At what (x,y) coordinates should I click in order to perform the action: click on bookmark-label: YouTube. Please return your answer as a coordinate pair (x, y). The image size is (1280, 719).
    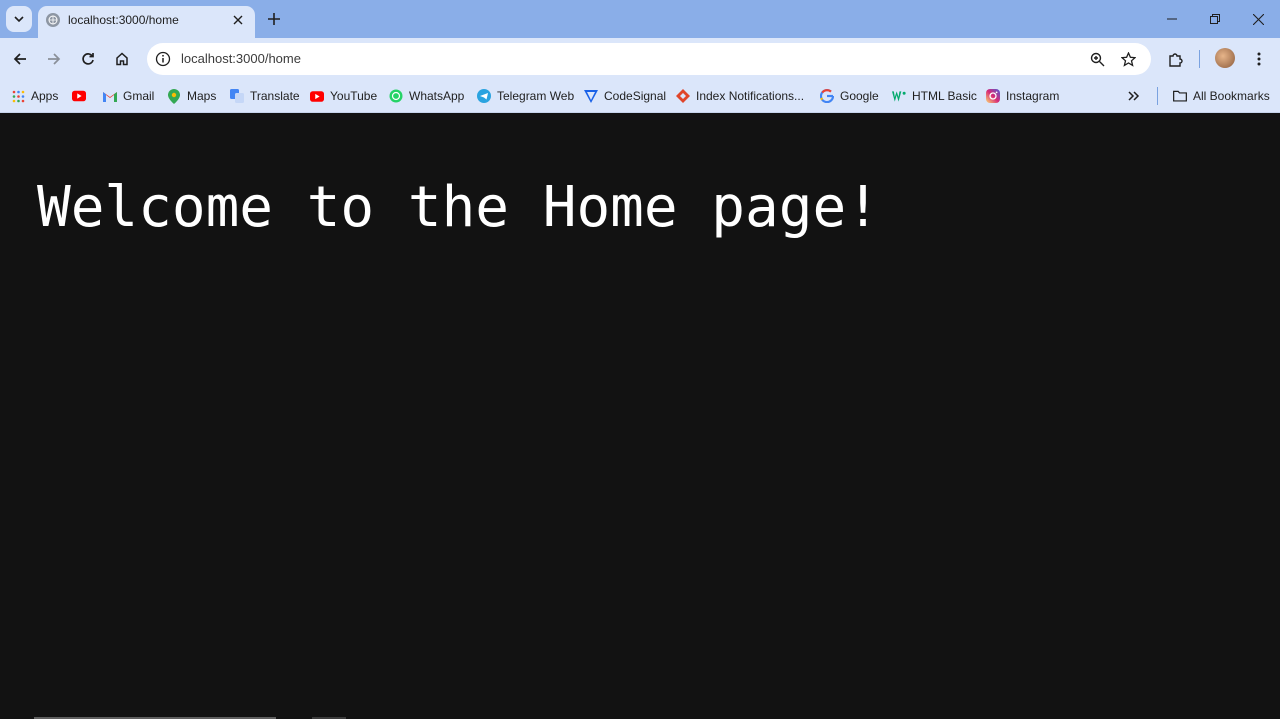
    Looking at the image, I should click on (354, 96).